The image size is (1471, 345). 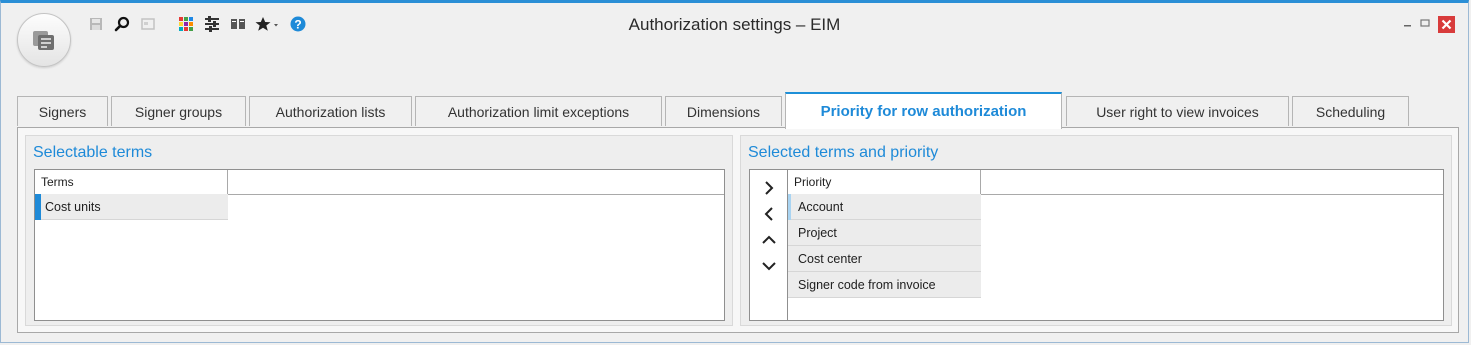 What do you see at coordinates (73, 207) in the screenshot?
I see `row-label: Cost units` at bounding box center [73, 207].